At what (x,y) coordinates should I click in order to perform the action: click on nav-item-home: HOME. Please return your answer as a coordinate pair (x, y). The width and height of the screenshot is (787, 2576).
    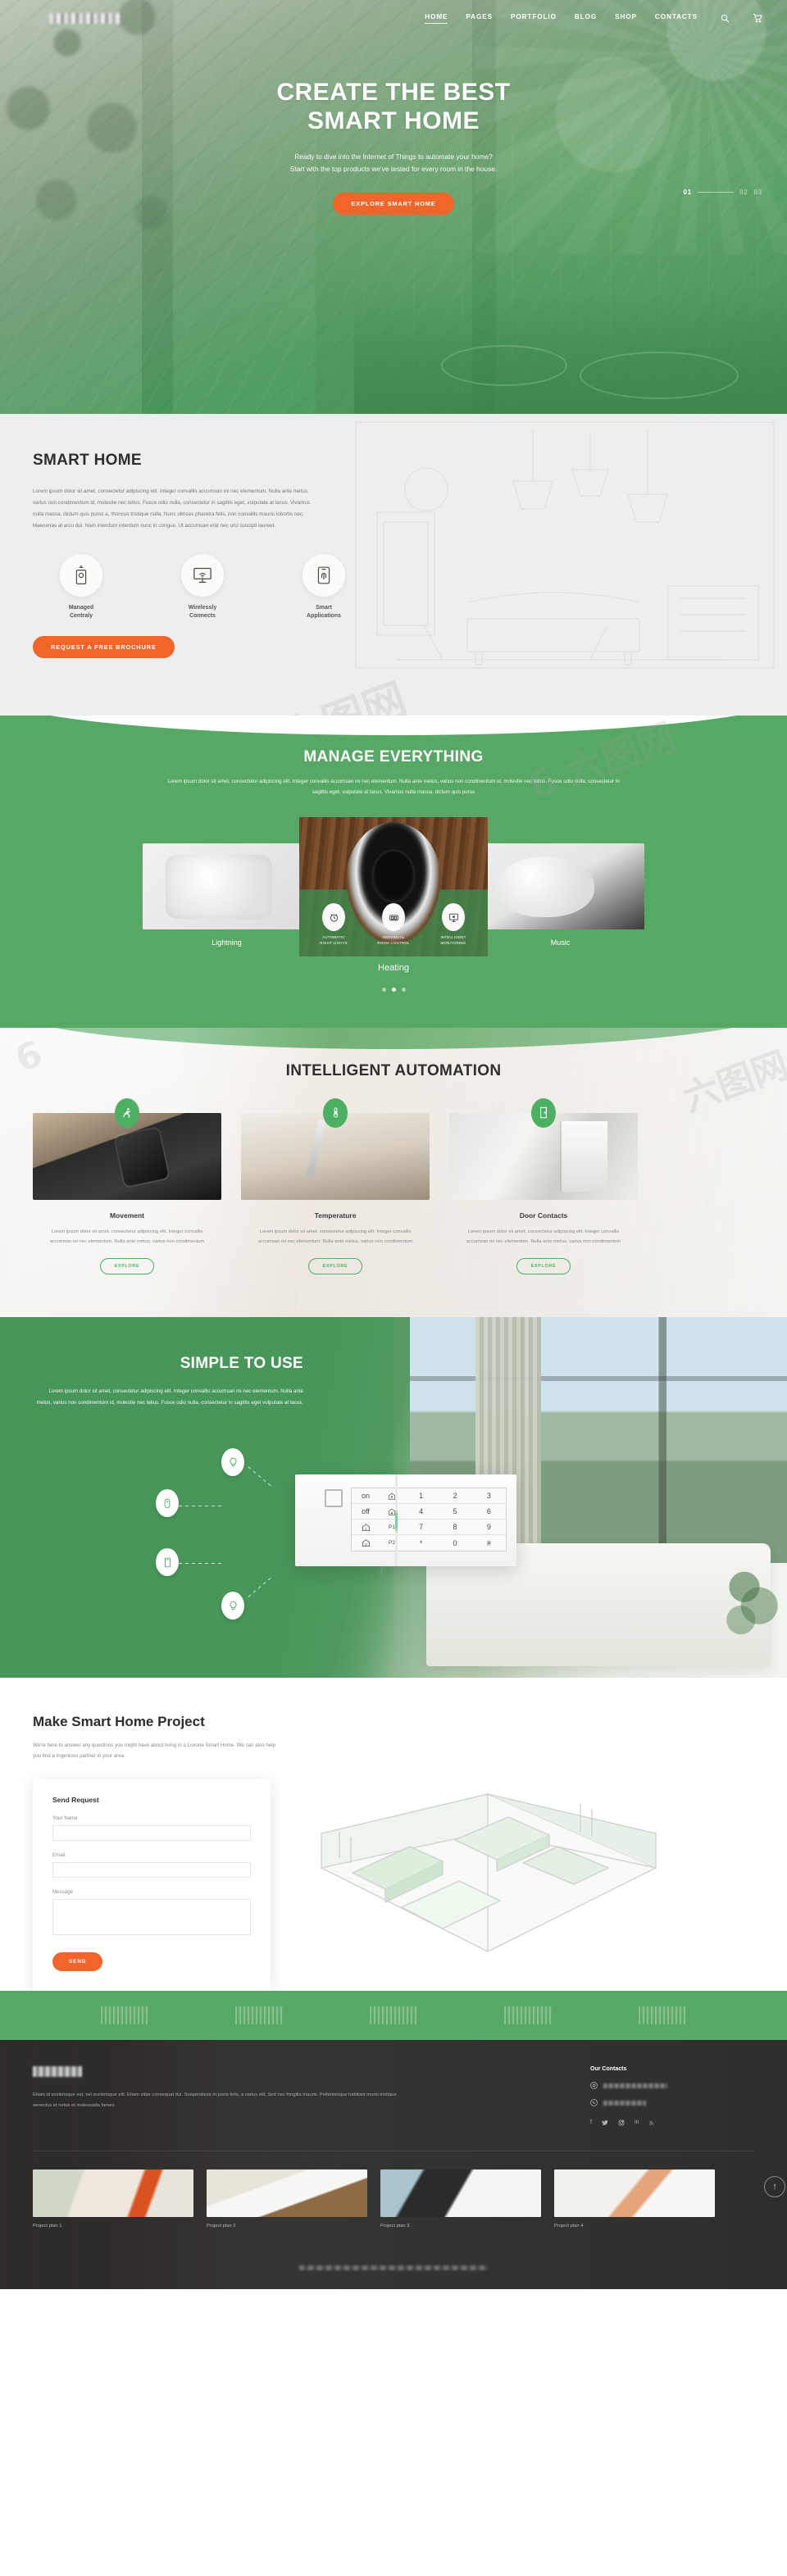
    Looking at the image, I should click on (437, 18).